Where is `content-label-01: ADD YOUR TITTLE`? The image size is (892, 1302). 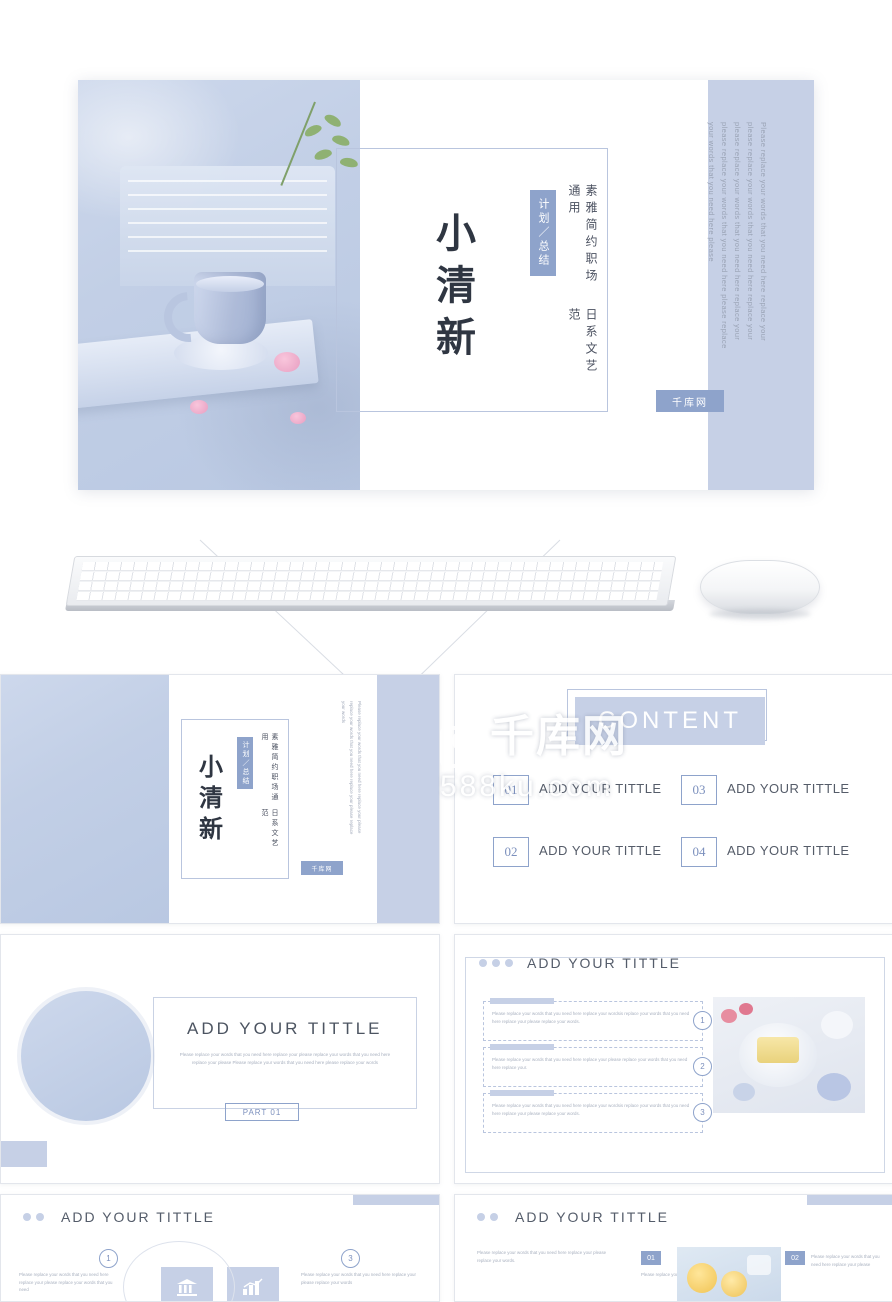 content-label-01: ADD YOUR TITTLE is located at coordinates (600, 788).